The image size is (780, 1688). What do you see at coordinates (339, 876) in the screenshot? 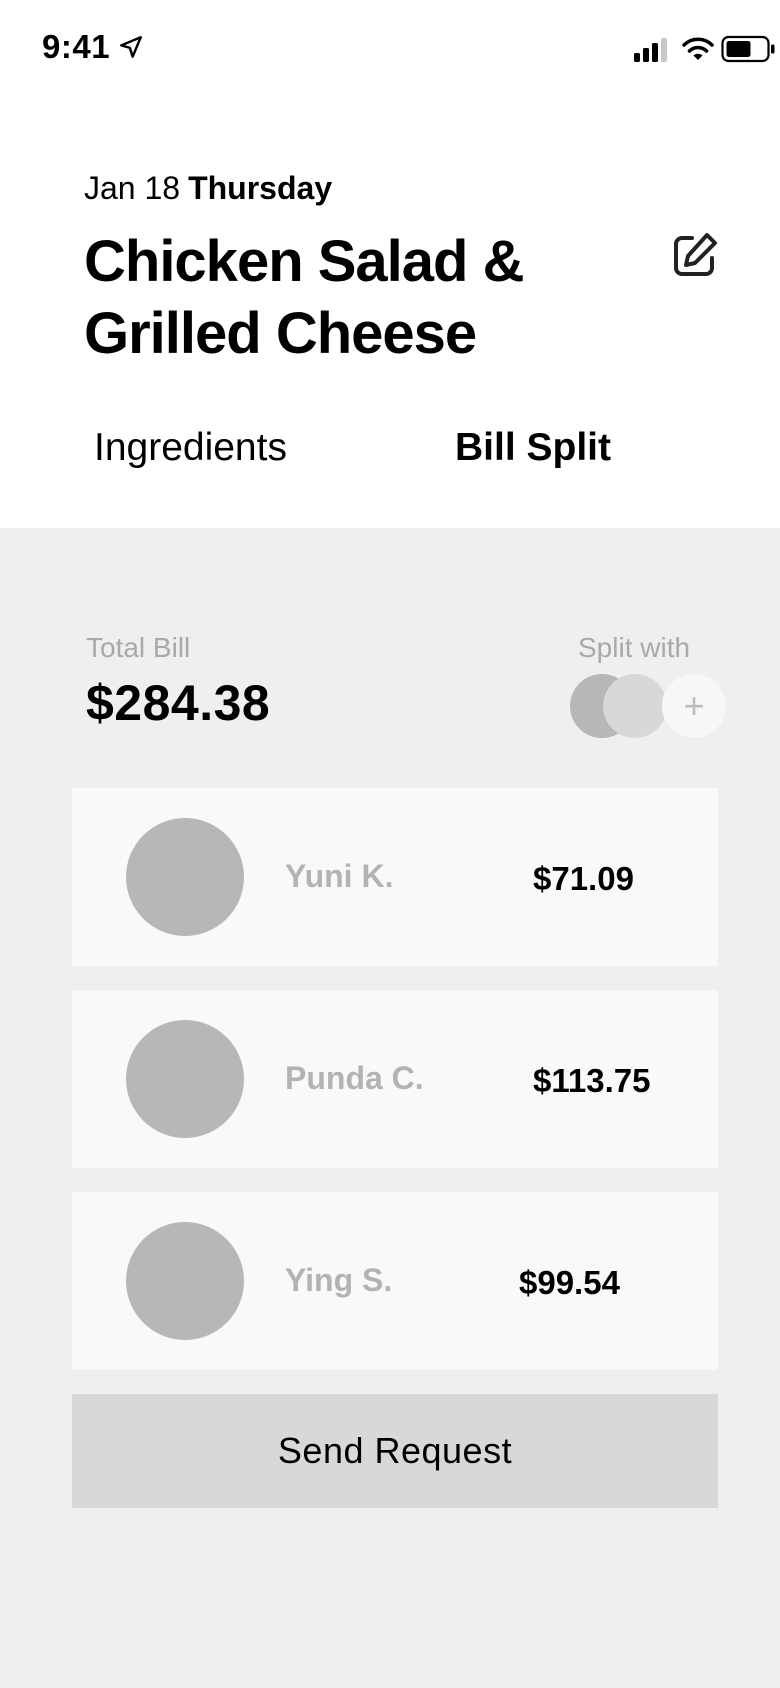
I see `person-name: Yuni K.` at bounding box center [339, 876].